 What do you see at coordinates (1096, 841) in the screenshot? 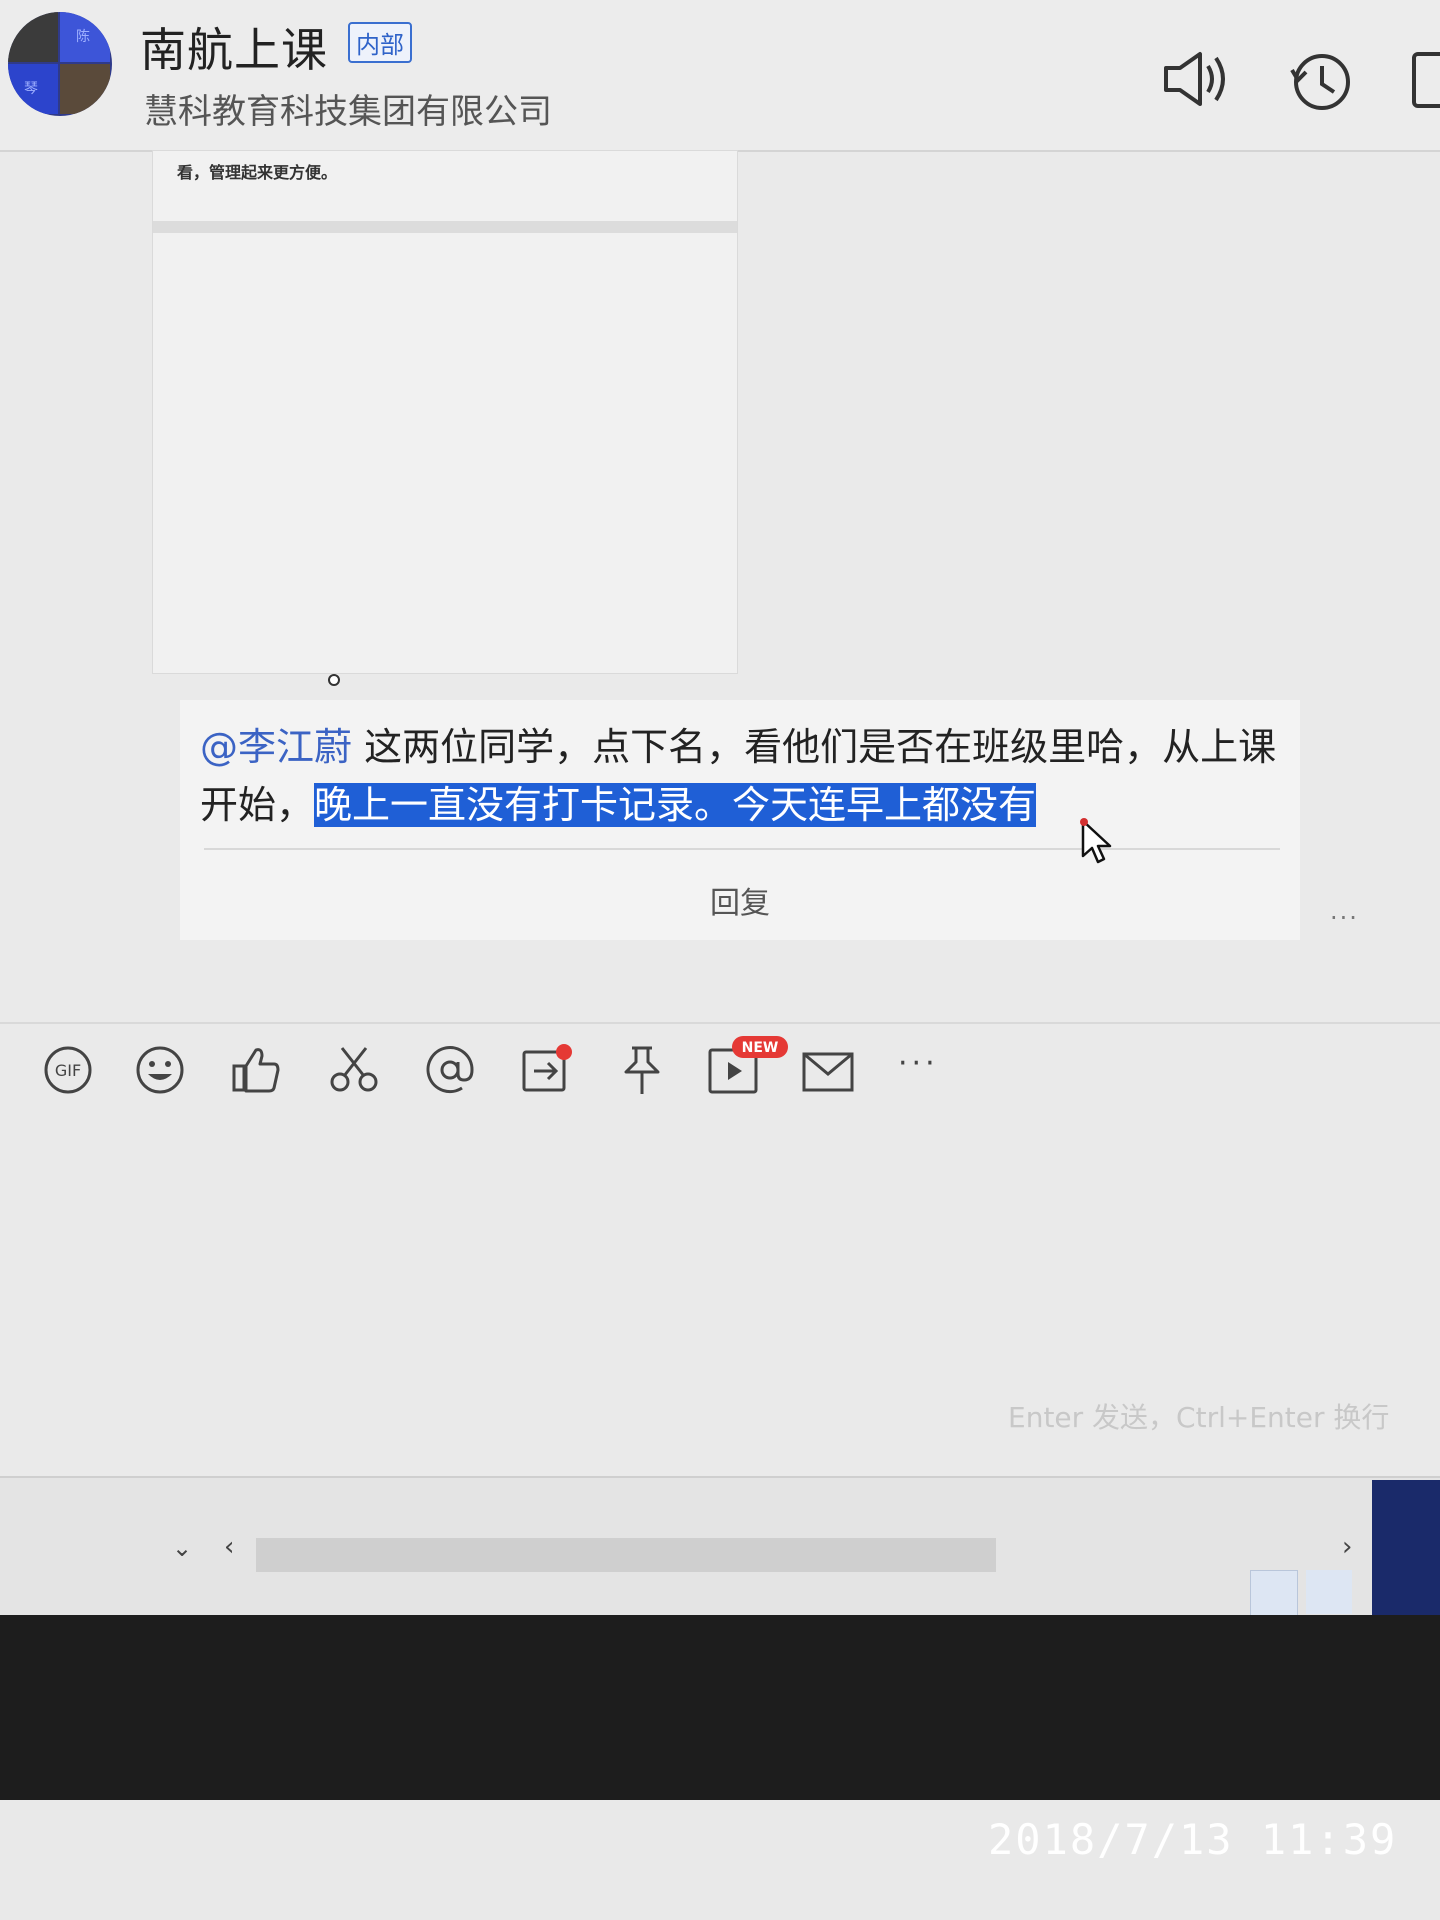
I see `mouse-cursor-icon` at bounding box center [1096, 841].